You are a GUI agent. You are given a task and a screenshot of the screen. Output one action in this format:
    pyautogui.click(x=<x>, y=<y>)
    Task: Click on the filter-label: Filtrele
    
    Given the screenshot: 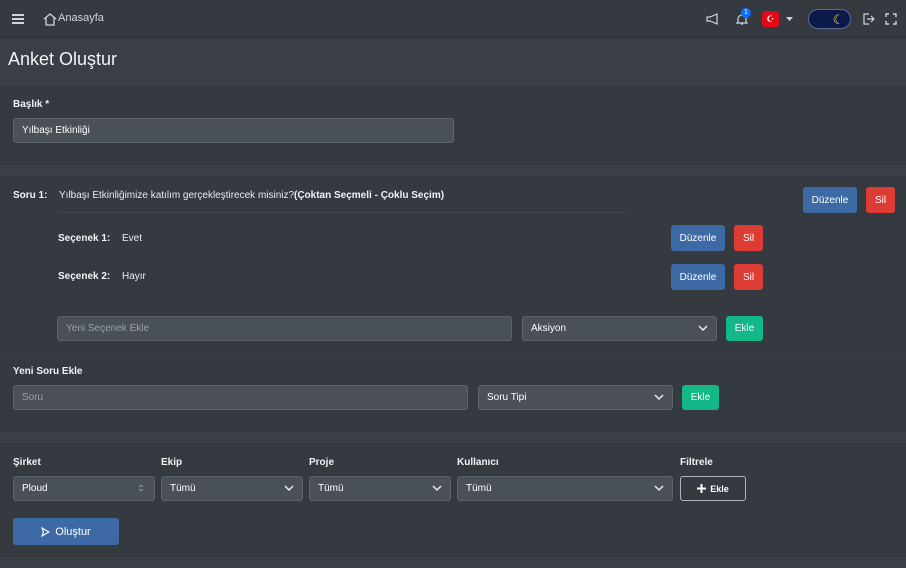 What is the action you would take?
    pyautogui.click(x=696, y=462)
    